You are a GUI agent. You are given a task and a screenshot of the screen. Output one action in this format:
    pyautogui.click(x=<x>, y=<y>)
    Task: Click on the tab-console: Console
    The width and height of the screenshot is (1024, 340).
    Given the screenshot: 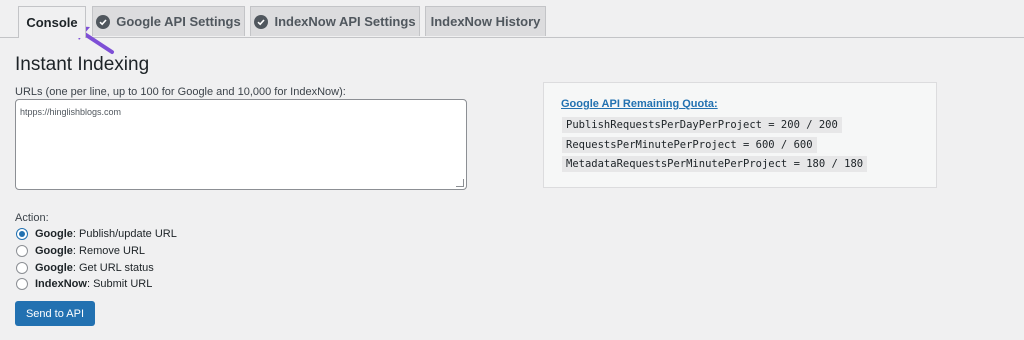 What is the action you would take?
    pyautogui.click(x=52, y=22)
    